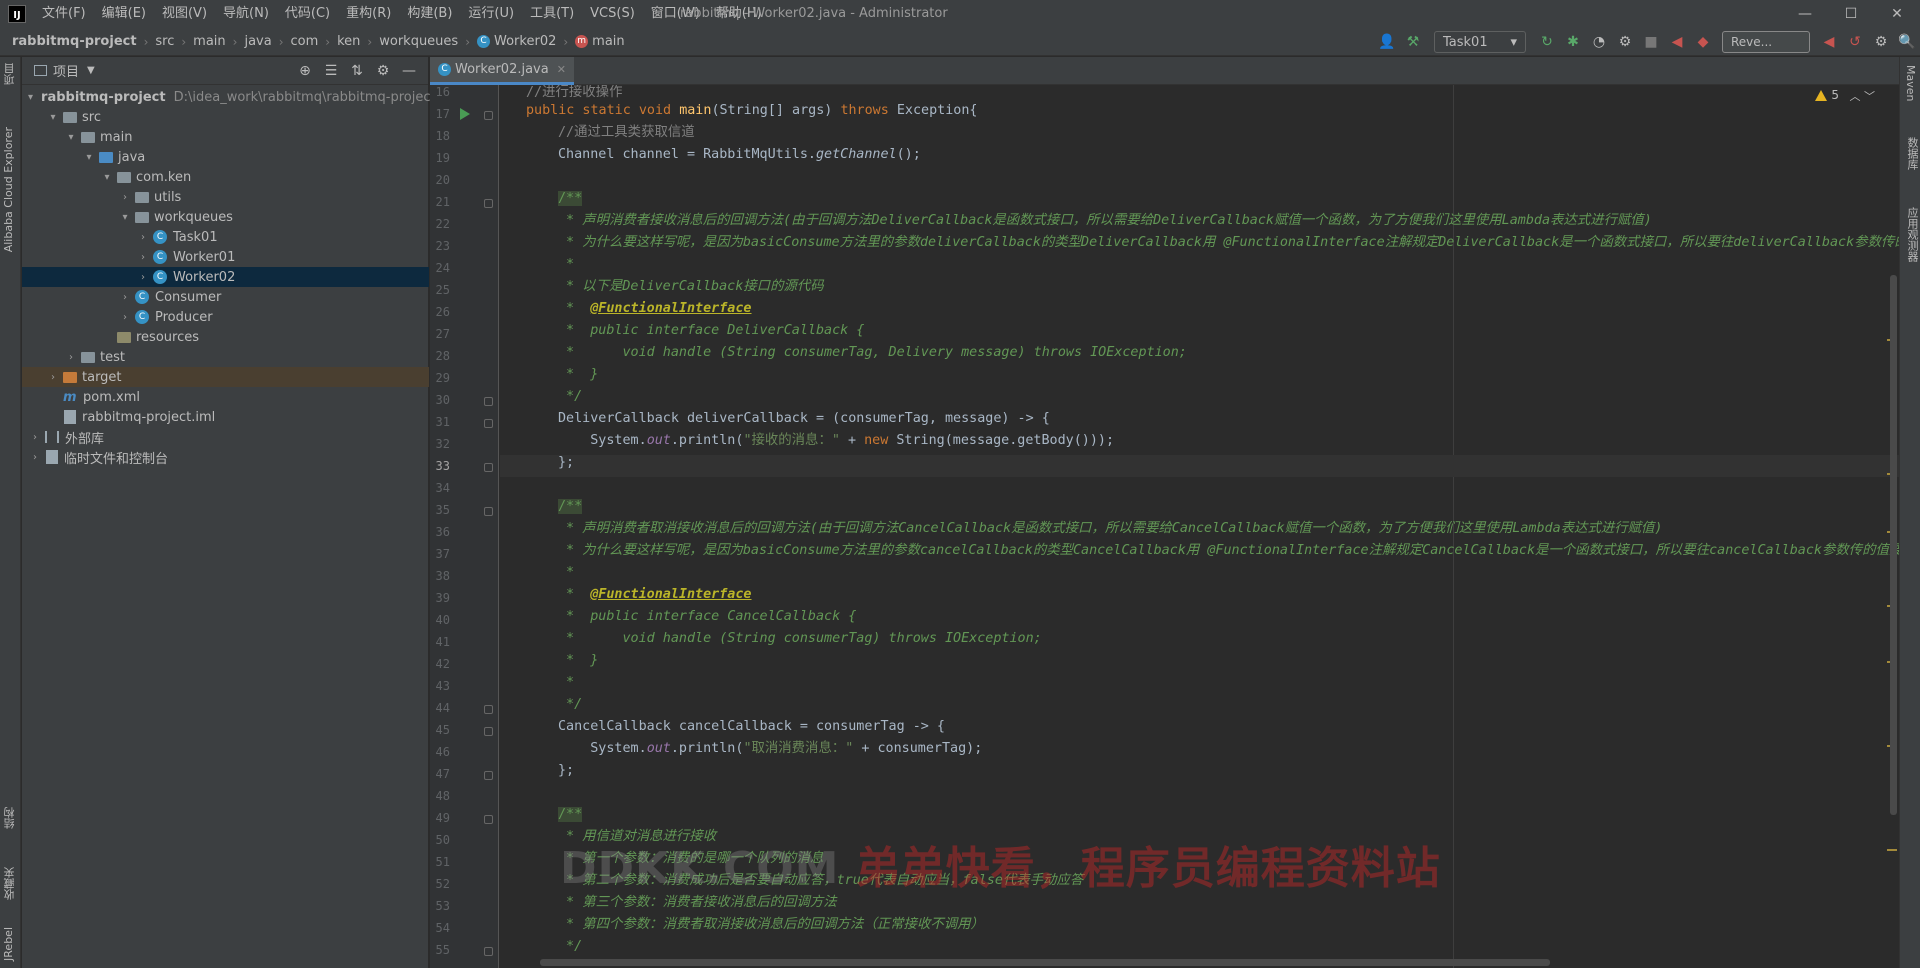  What do you see at coordinates (331, 71) in the screenshot?
I see `expand-all-icon: ☰` at bounding box center [331, 71].